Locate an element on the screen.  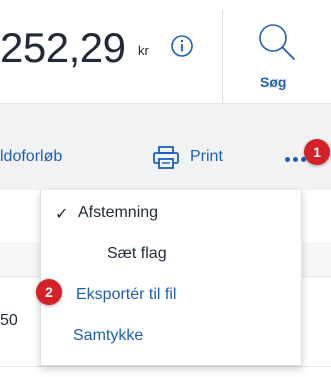
menu-item-label: Eksportér til fil is located at coordinates (126, 294).